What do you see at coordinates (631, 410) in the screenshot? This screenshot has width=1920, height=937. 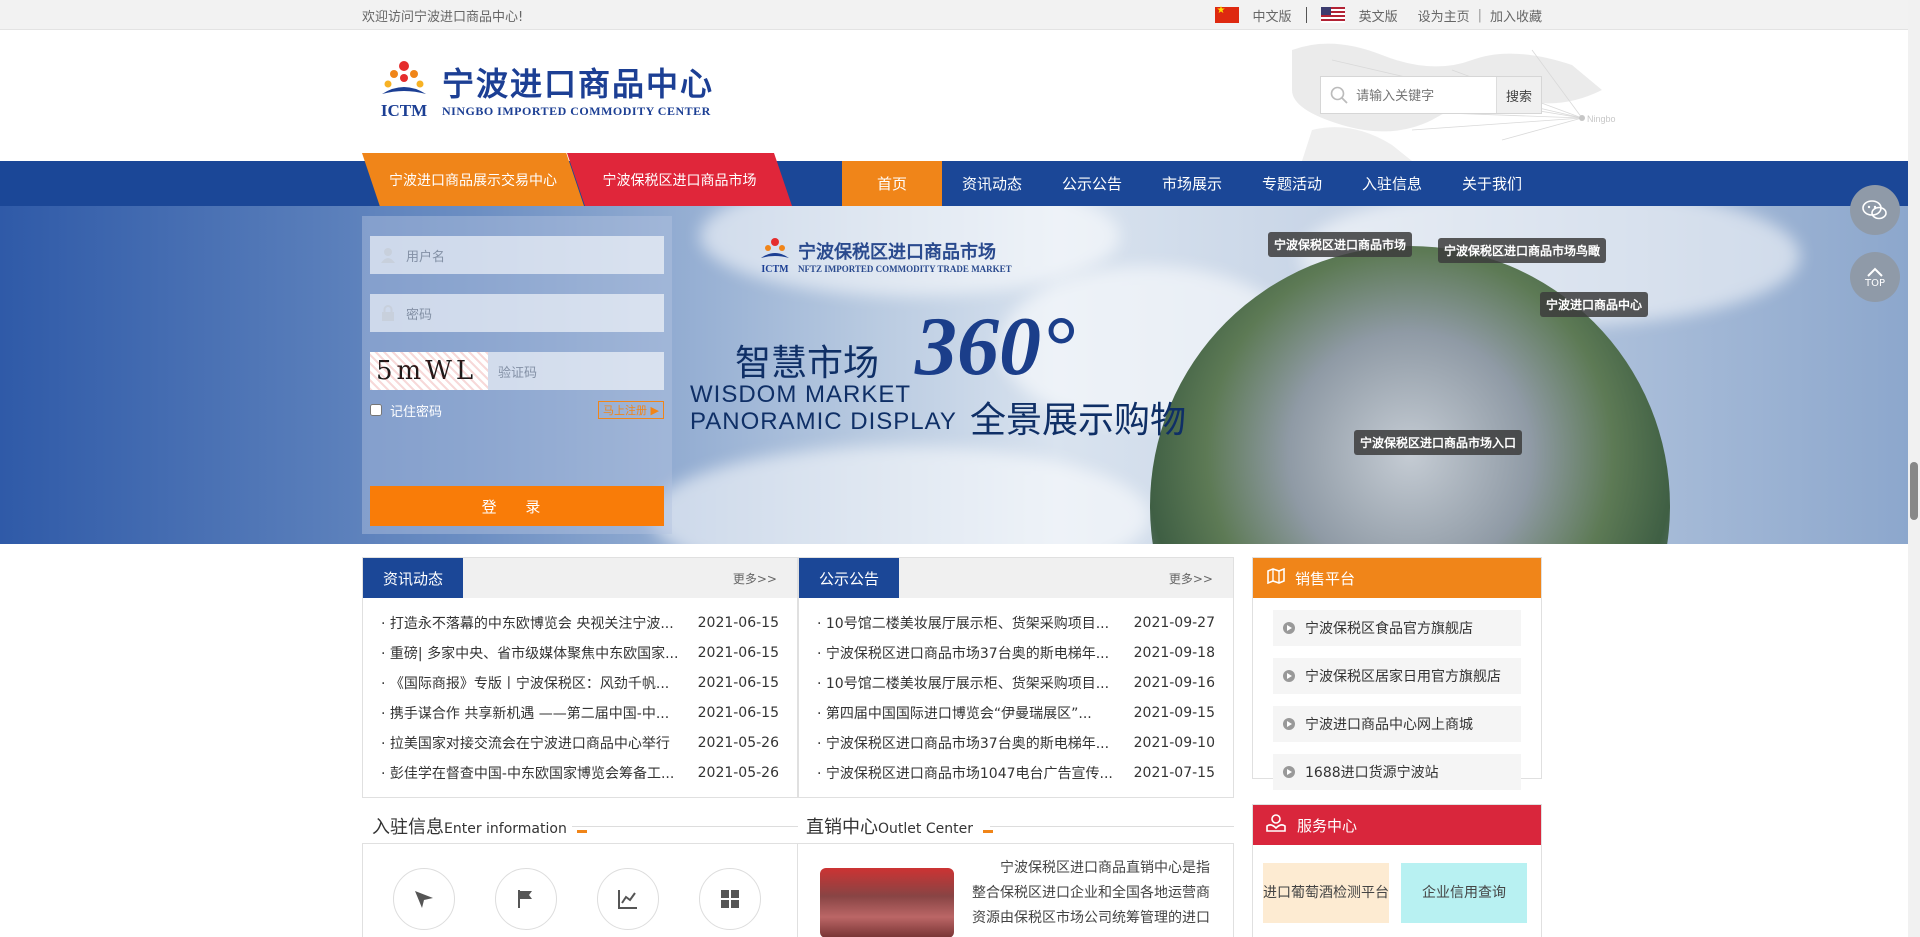 I see `register-button: 马上注册 ▶` at bounding box center [631, 410].